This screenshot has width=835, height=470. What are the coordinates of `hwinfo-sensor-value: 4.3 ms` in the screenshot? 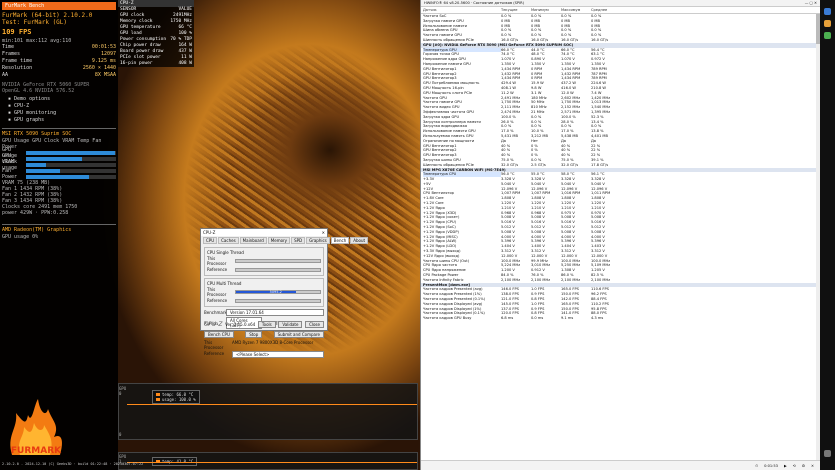 It's located at (597, 318).